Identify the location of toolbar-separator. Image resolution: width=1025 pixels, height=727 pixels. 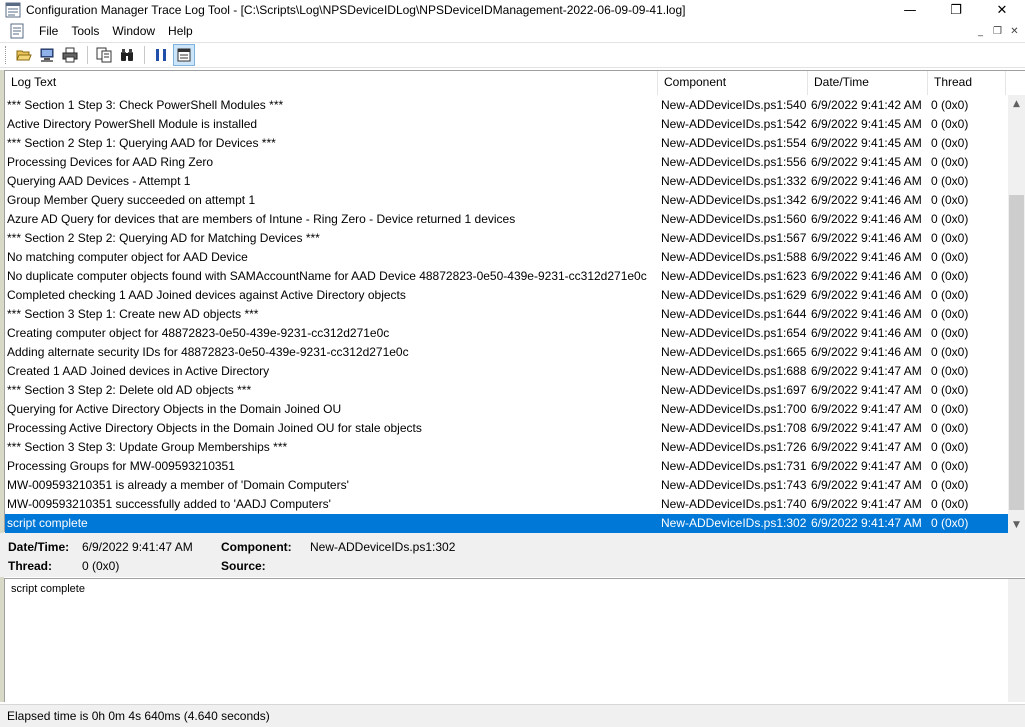
(144, 55).